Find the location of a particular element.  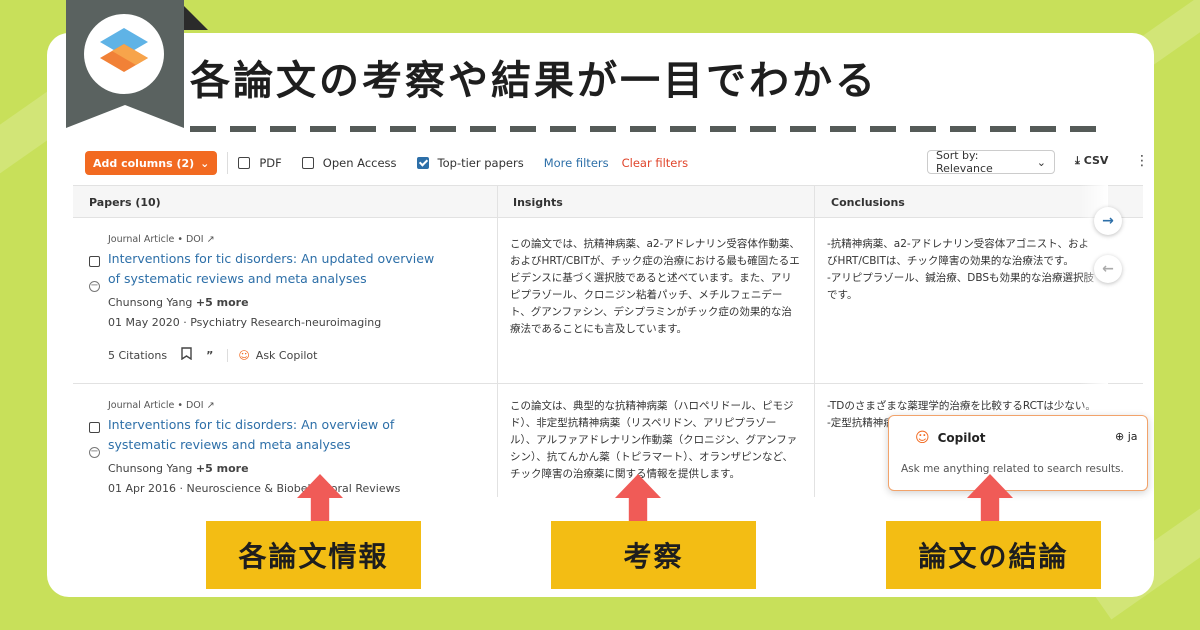

headline: 各論文の考察や結果が一目でわかる is located at coordinates (534, 81).